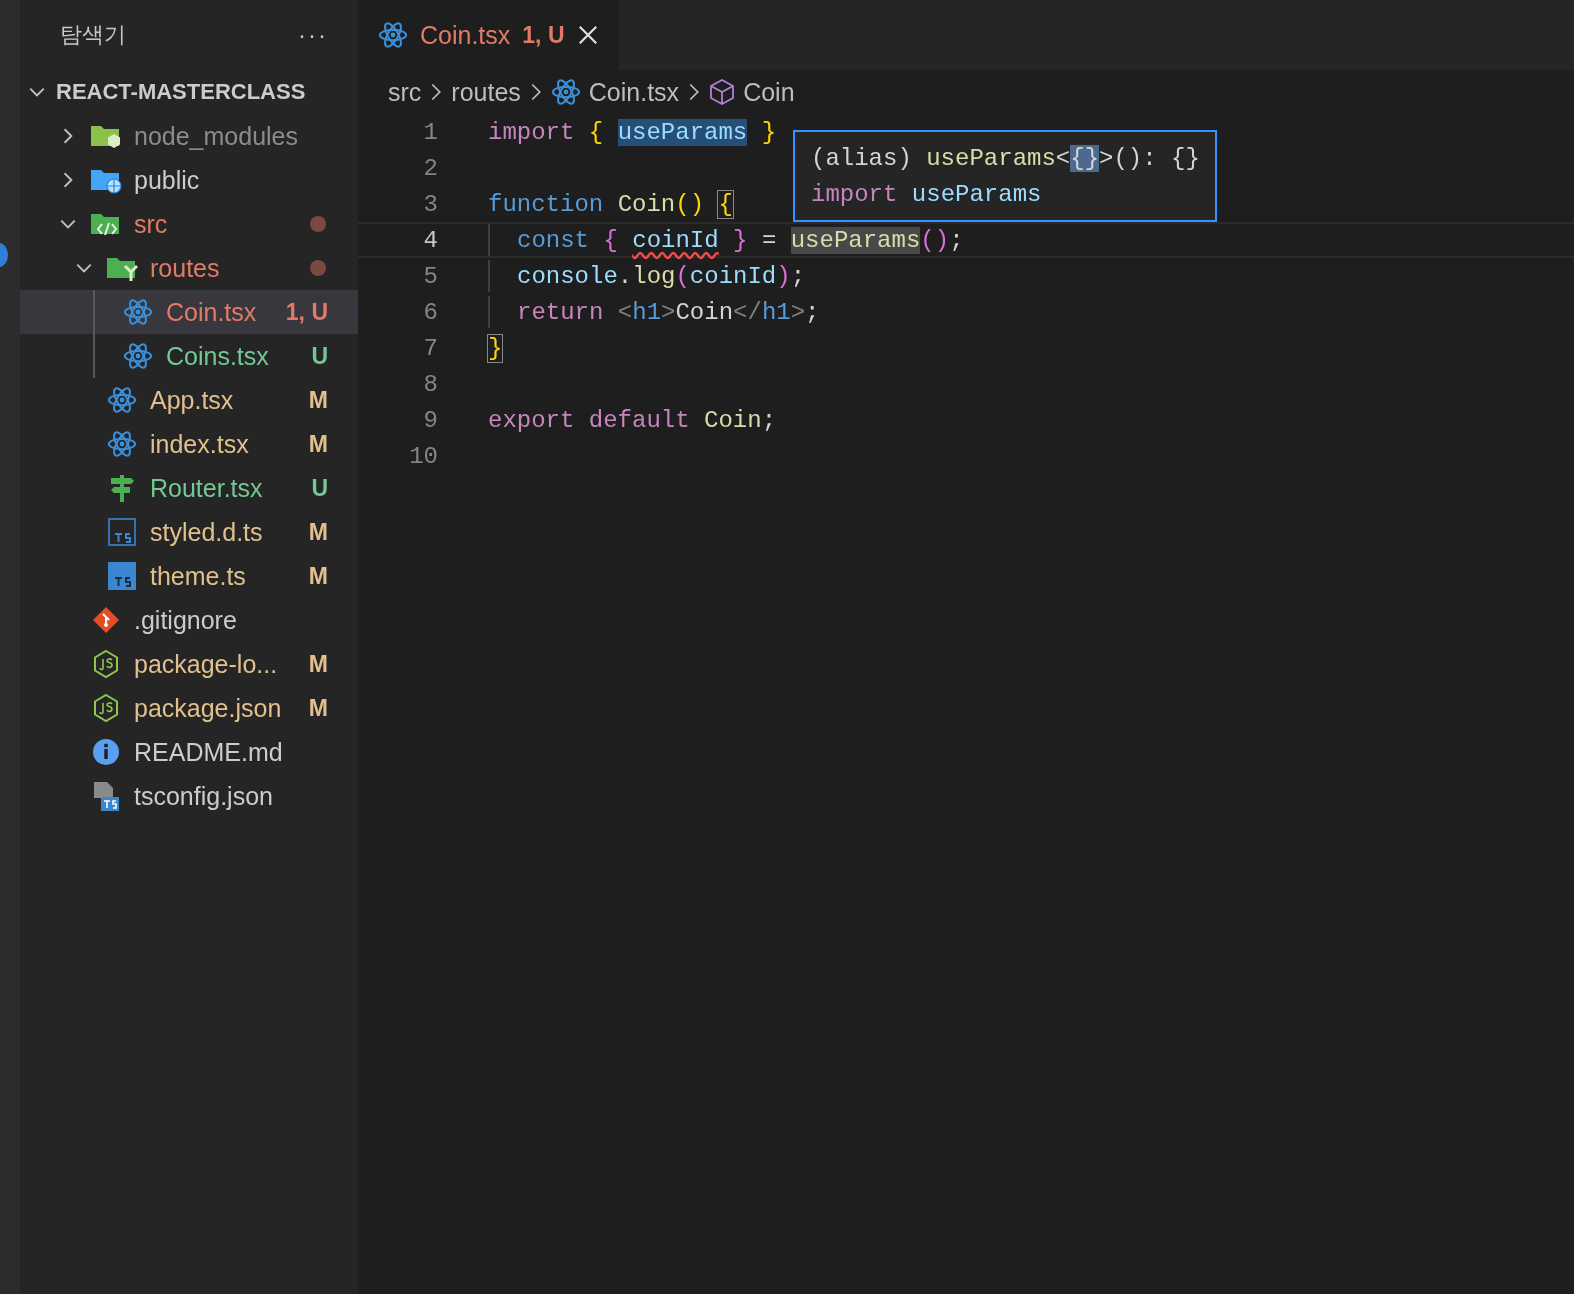 The height and width of the screenshot is (1294, 1574). What do you see at coordinates (430, 204) in the screenshot?
I see `line-number: 3` at bounding box center [430, 204].